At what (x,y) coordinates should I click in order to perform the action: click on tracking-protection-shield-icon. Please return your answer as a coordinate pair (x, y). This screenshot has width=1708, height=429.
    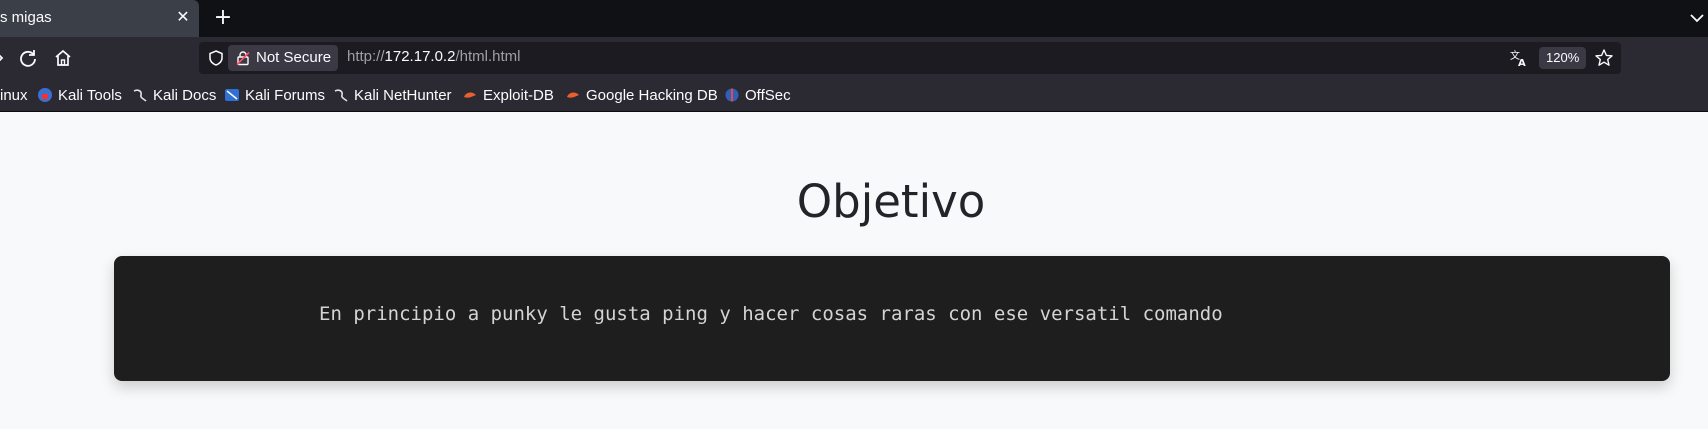
    Looking at the image, I should click on (216, 58).